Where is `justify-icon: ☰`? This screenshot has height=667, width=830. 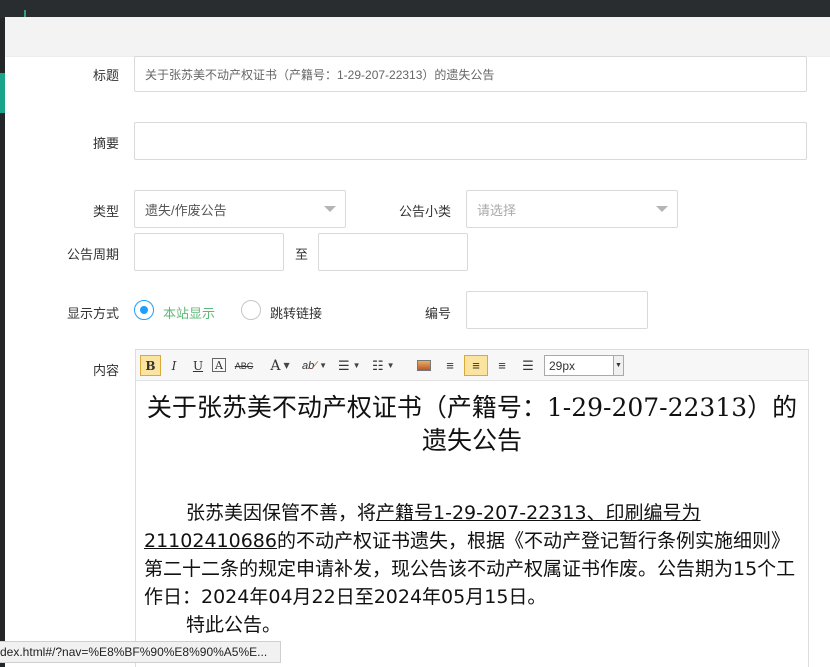
justify-icon: ☰ is located at coordinates (528, 365).